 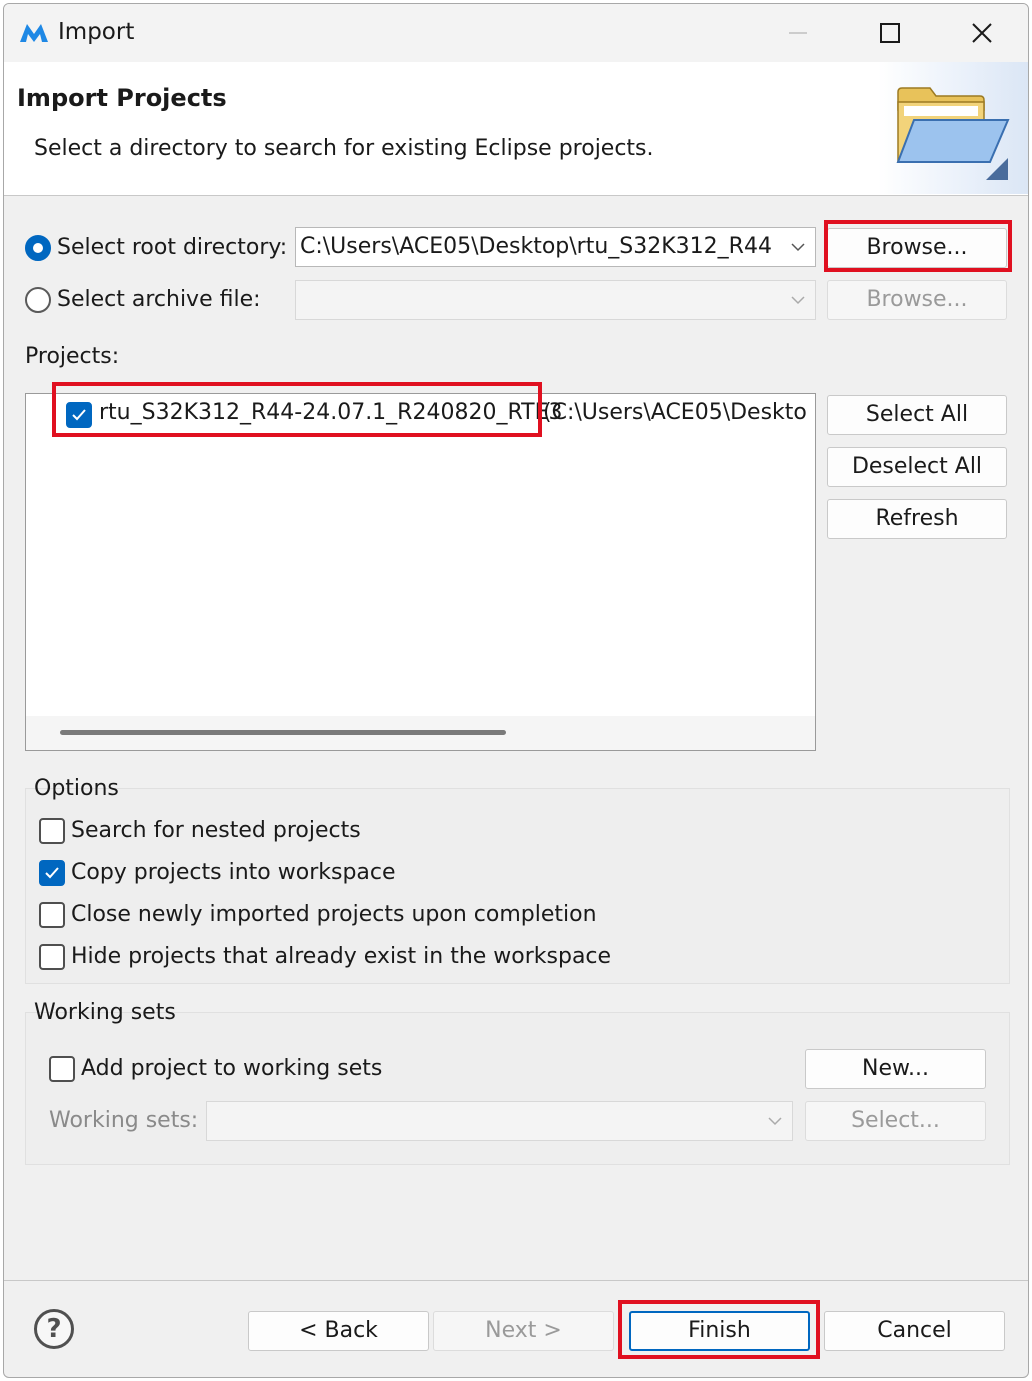 I want to click on select-archive-file-label: Select archive file:, so click(x=159, y=299).